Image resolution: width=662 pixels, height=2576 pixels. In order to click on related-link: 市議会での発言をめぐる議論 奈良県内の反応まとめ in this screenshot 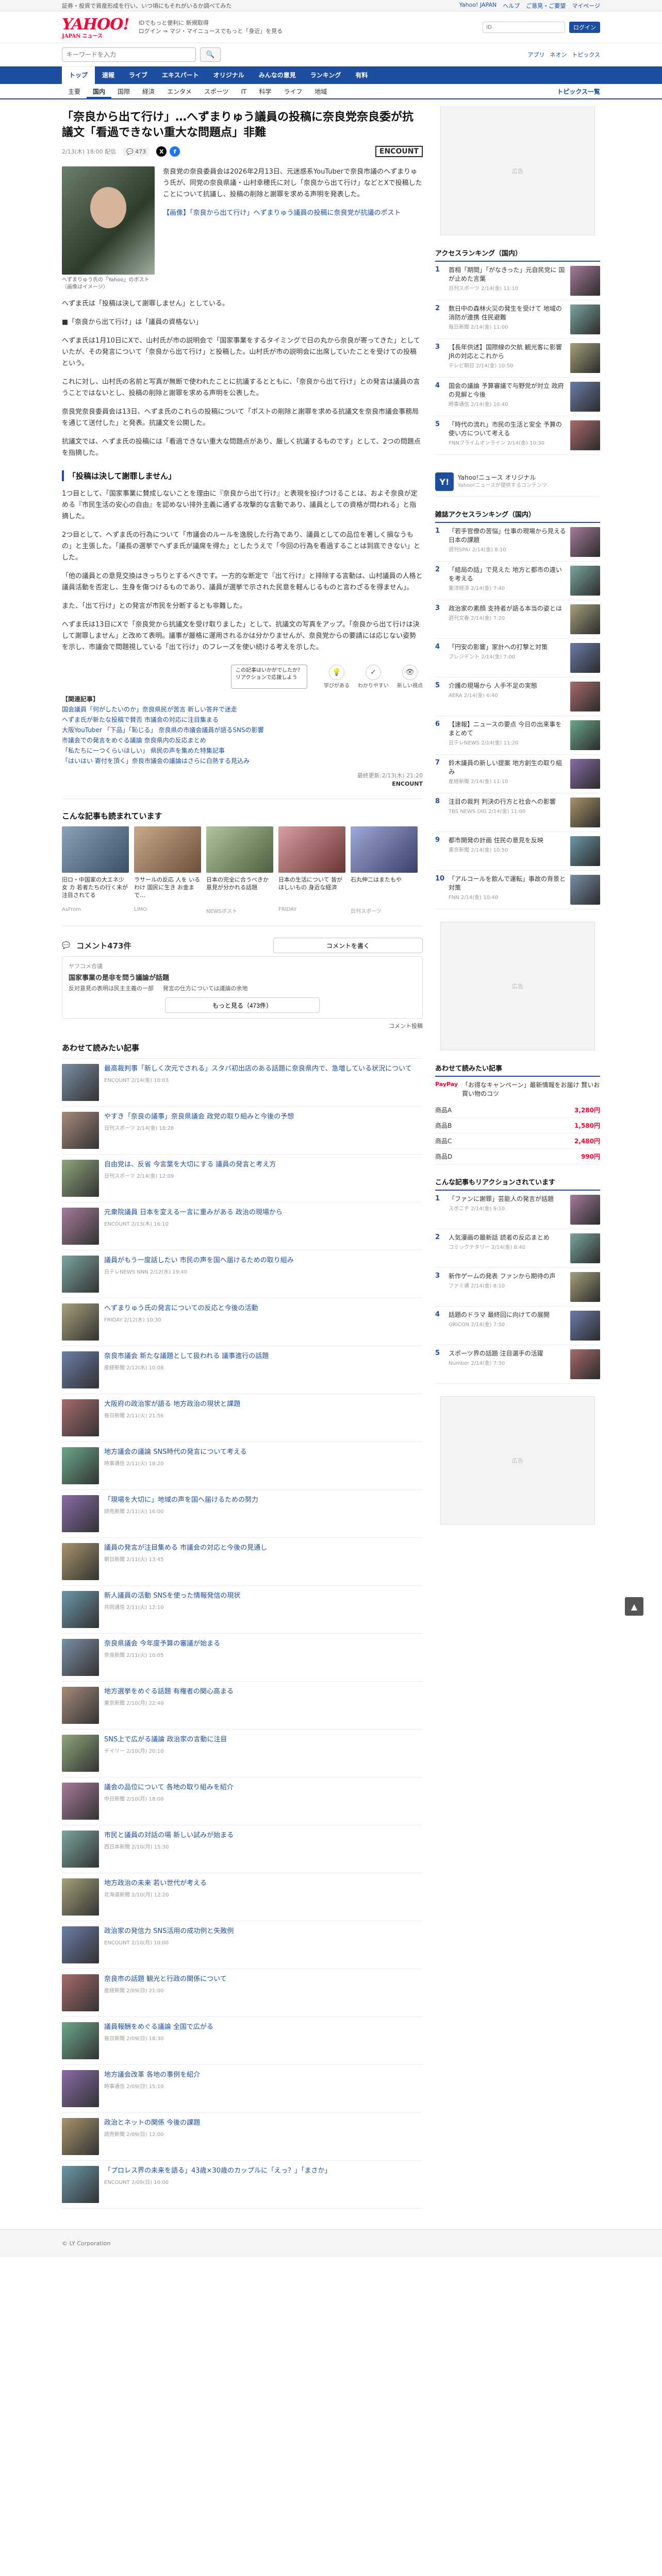, I will do `click(243, 740)`.